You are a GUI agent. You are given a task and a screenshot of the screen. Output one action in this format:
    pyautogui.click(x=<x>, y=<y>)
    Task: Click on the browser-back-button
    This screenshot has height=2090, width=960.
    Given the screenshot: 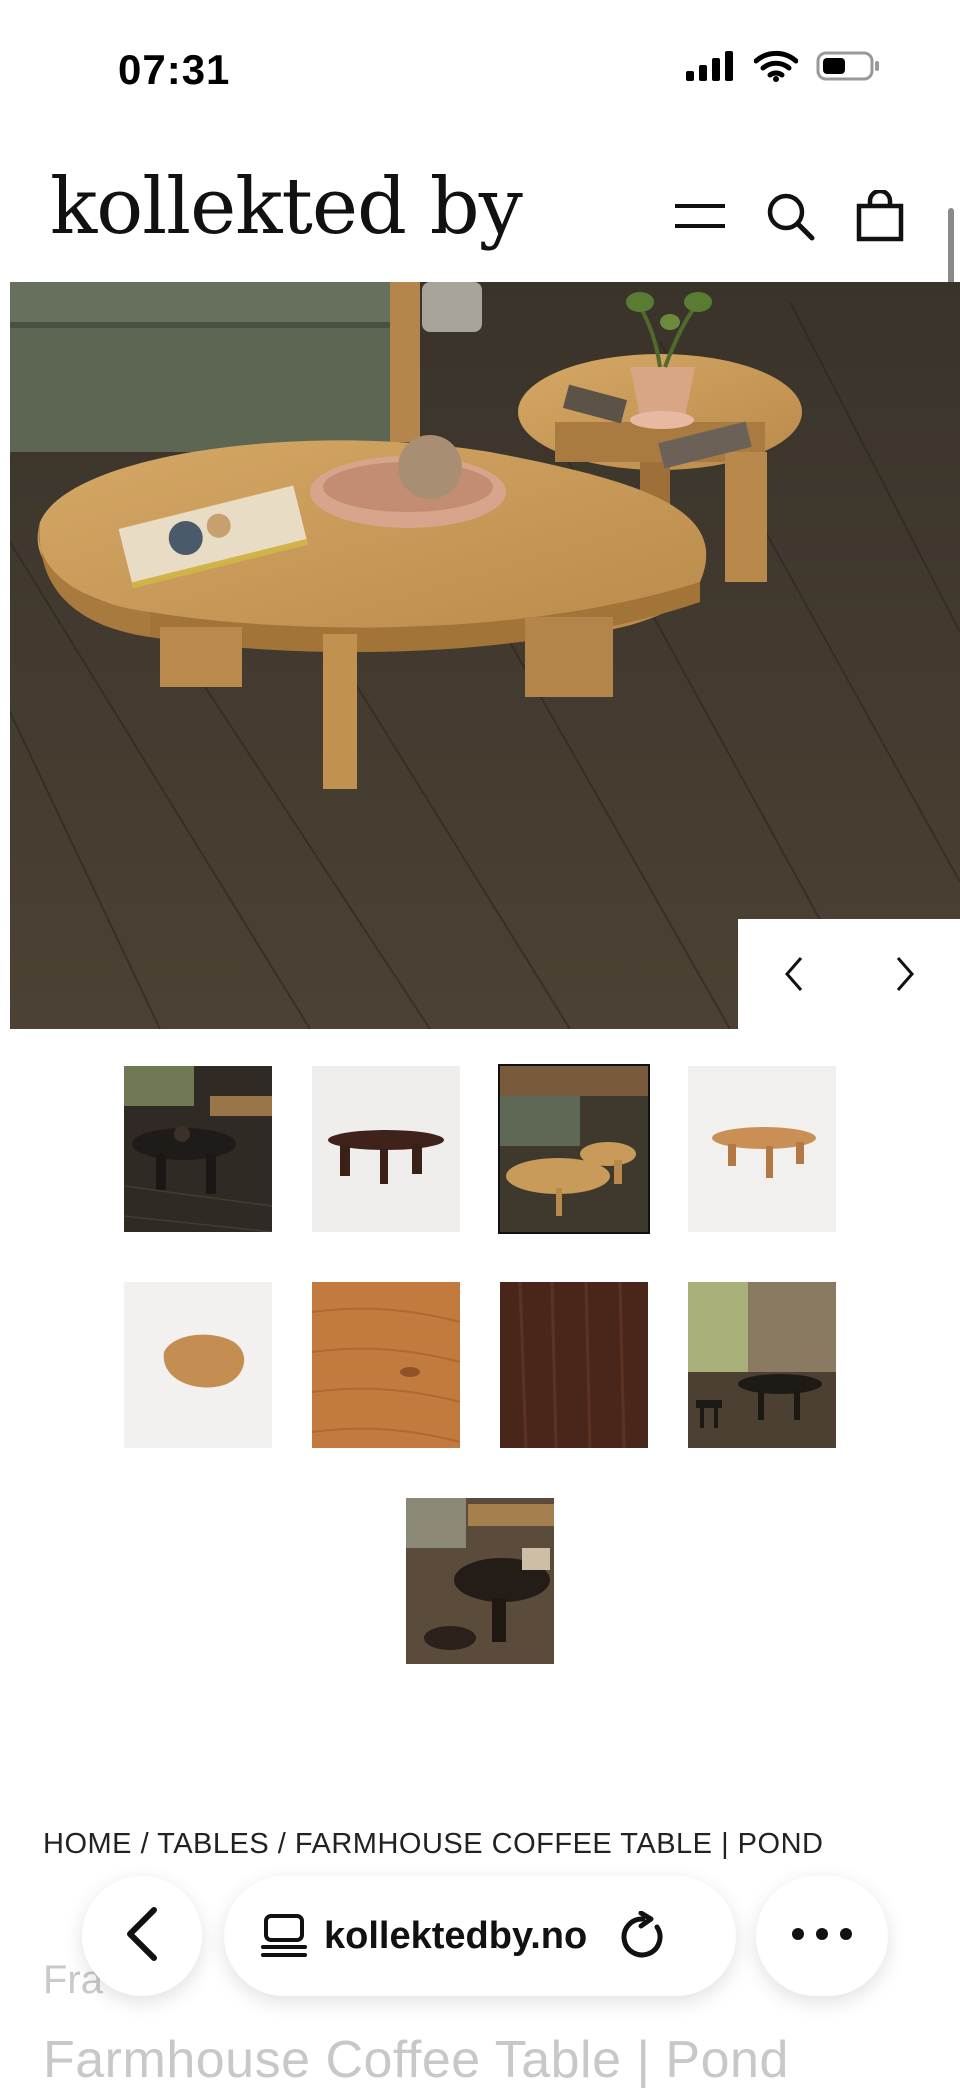 What is the action you would take?
    pyautogui.click(x=142, y=1936)
    